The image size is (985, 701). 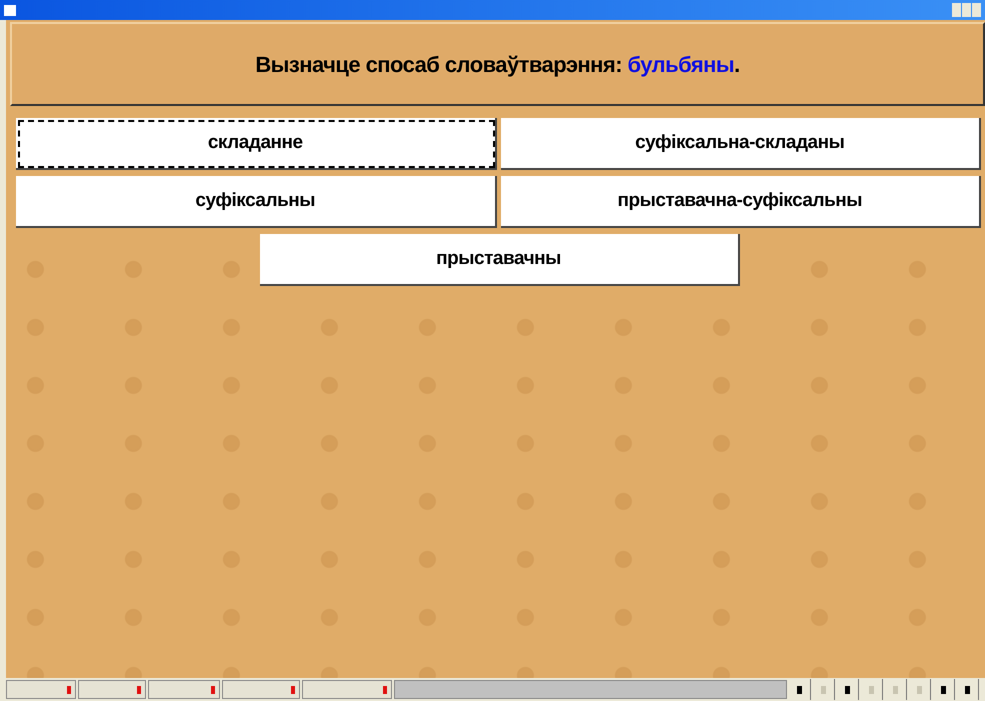 What do you see at coordinates (10, 10) in the screenshot?
I see `app-icon` at bounding box center [10, 10].